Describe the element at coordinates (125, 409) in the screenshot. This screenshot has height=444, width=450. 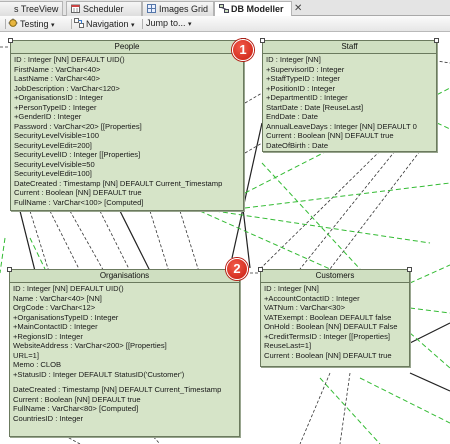
I see `entity-field: FullName : VarChar<80> [Computed]` at that location.